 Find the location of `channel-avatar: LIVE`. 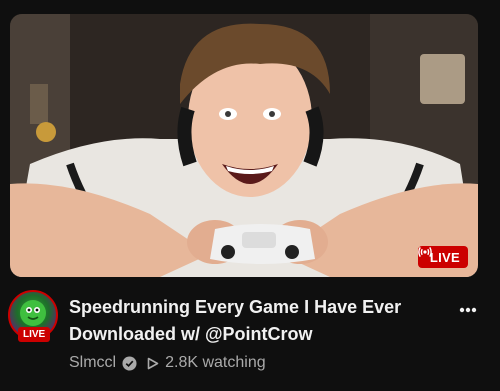

channel-avatar: LIVE is located at coordinates (33, 316).